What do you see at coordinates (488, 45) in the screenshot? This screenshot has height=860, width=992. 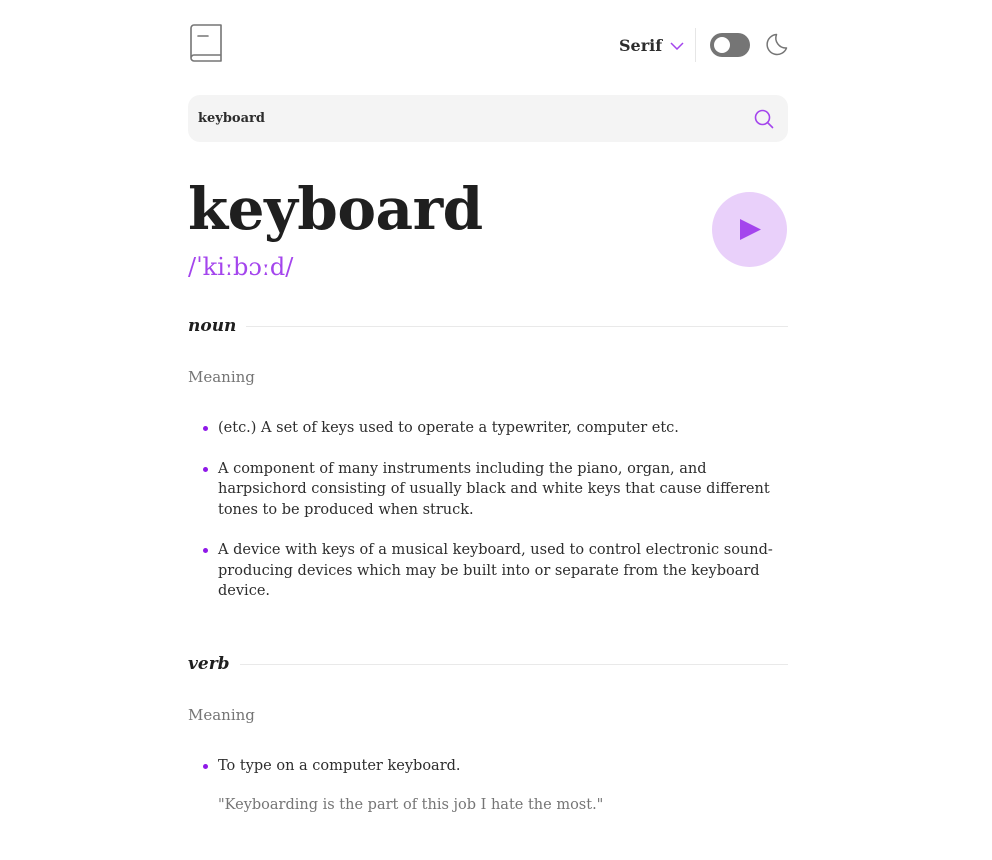 I see `header: Serif` at bounding box center [488, 45].